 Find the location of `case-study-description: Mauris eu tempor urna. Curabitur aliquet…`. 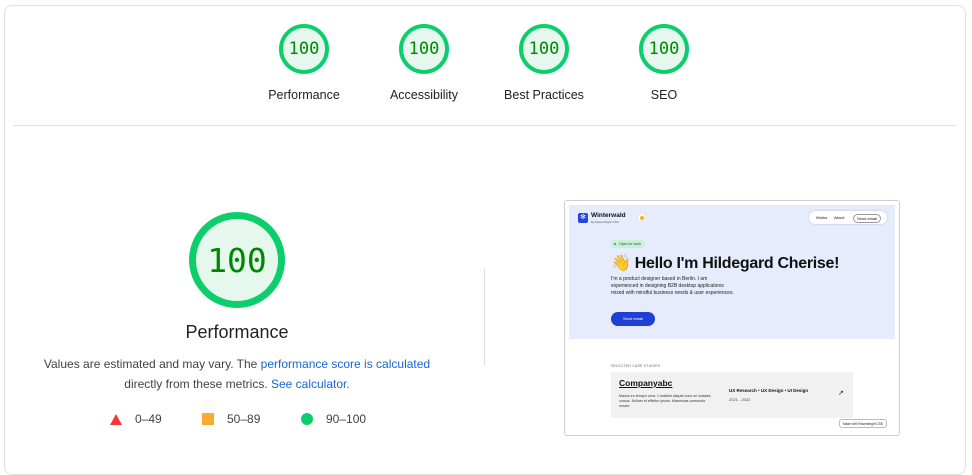

case-study-description: Mauris eu tempor urna. Curabitur aliquet… is located at coordinates (665, 401).